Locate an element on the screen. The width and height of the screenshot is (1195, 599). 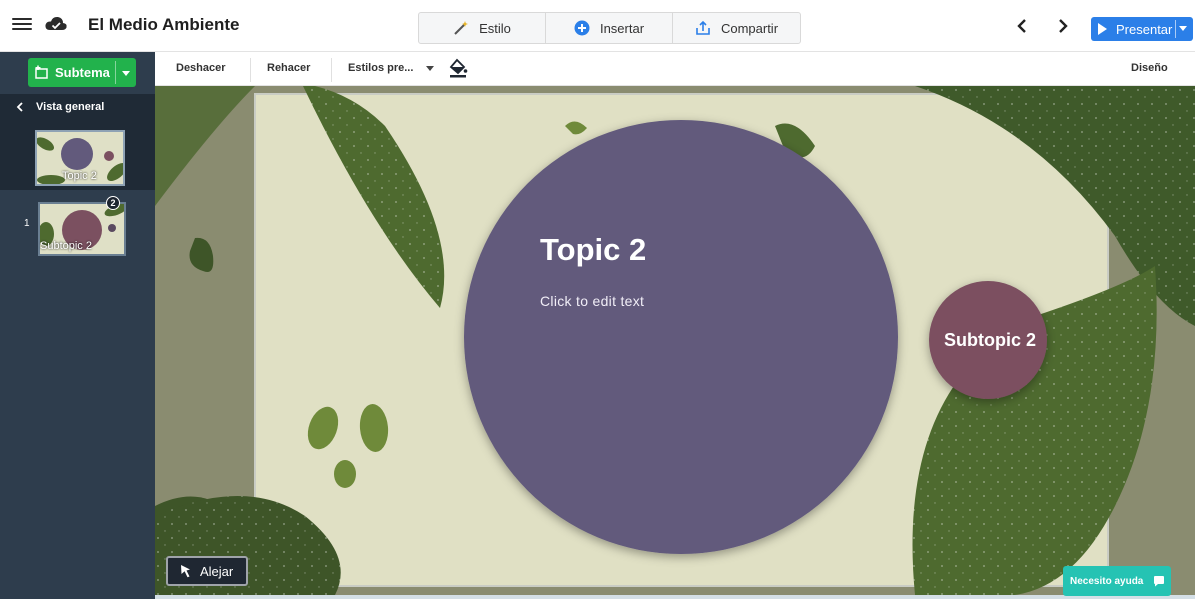
overview-label: Vista general is located at coordinates (70, 107).